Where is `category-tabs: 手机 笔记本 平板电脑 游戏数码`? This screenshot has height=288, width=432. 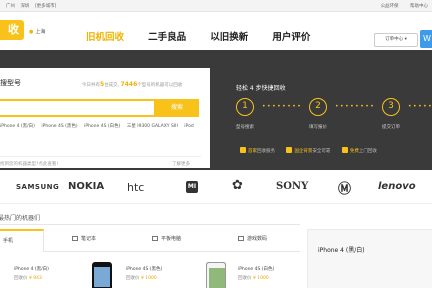
category-tabs: 手机 笔记本 平板电脑 游戏数码 is located at coordinates (150, 240).